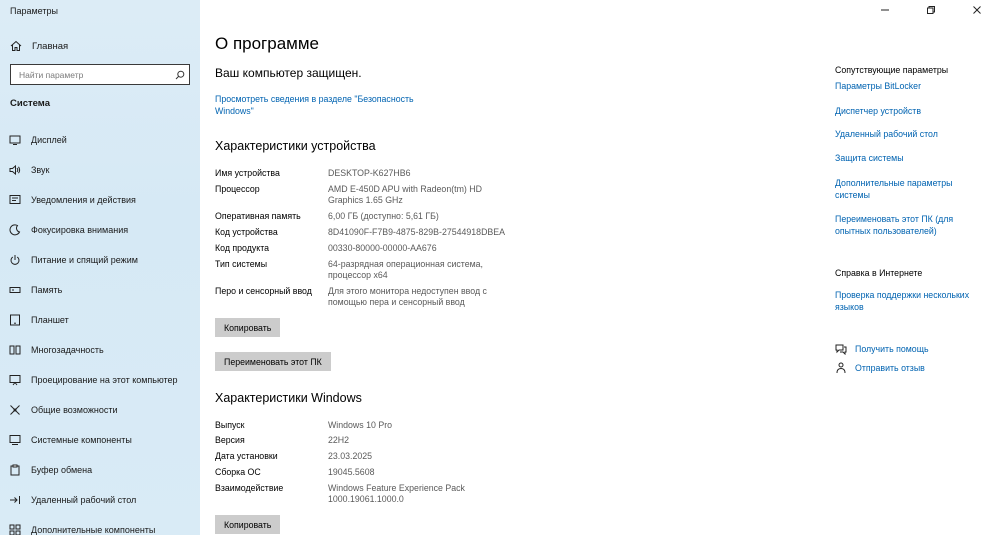 This screenshot has width=1000, height=535. I want to click on help-chat-icon, so click(841, 349).